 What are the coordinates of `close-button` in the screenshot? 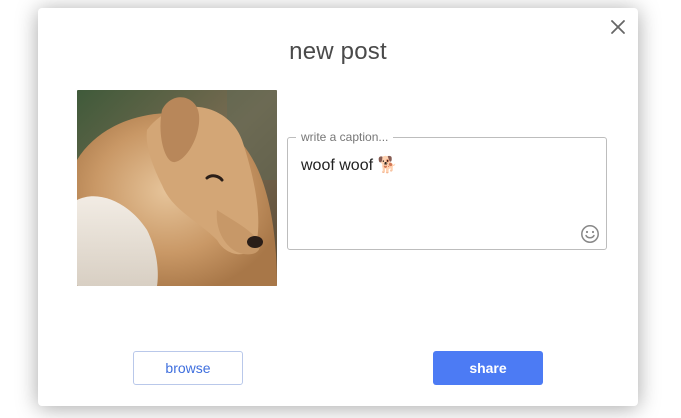 It's located at (618, 27).